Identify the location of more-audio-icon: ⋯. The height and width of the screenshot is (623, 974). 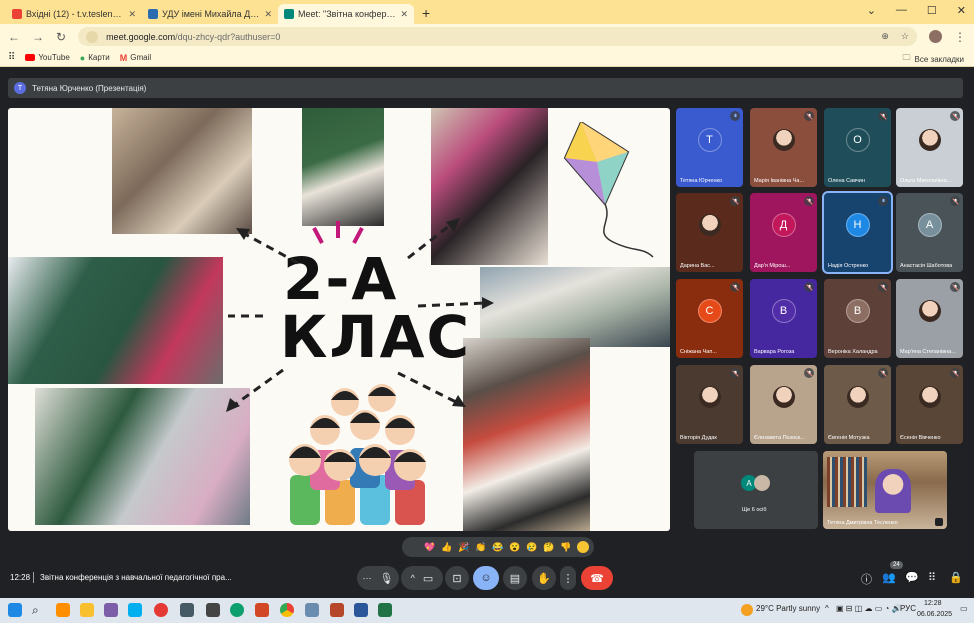
(367, 578).